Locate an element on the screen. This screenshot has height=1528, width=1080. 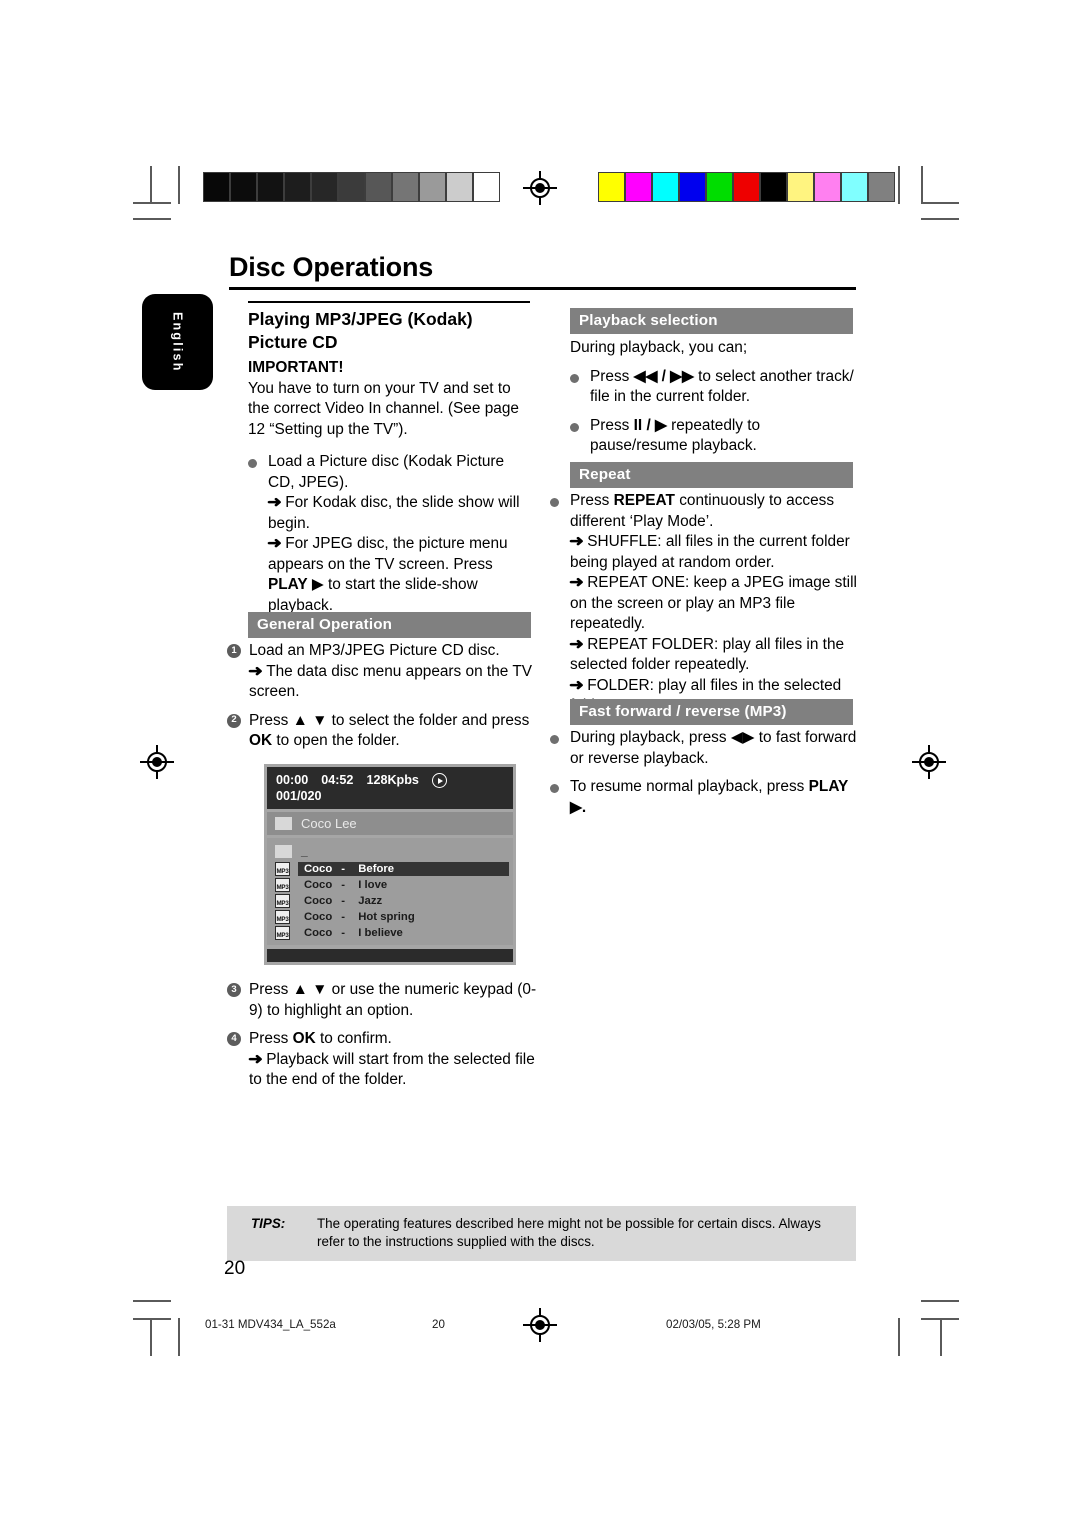
section-header-general-operation: General Operation is located at coordinates (389, 625).